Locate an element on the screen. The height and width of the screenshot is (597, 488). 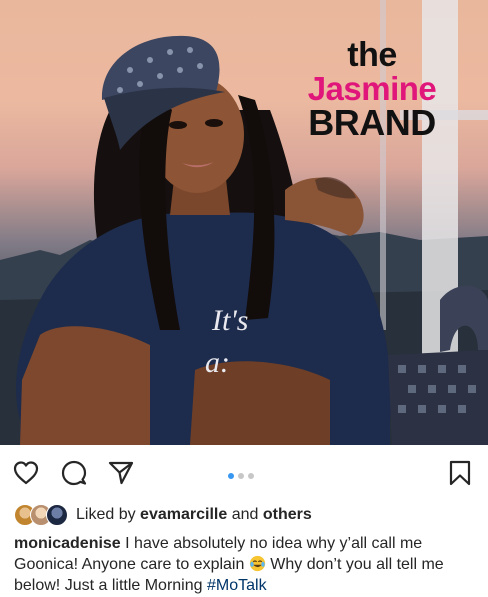
shirt-print-line1: It's is located at coordinates (229, 320).